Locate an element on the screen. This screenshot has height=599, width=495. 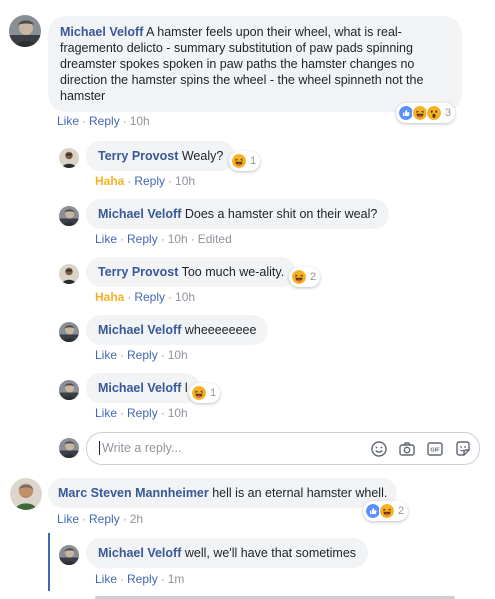
reply-box: GIF is located at coordinates (283, 448).